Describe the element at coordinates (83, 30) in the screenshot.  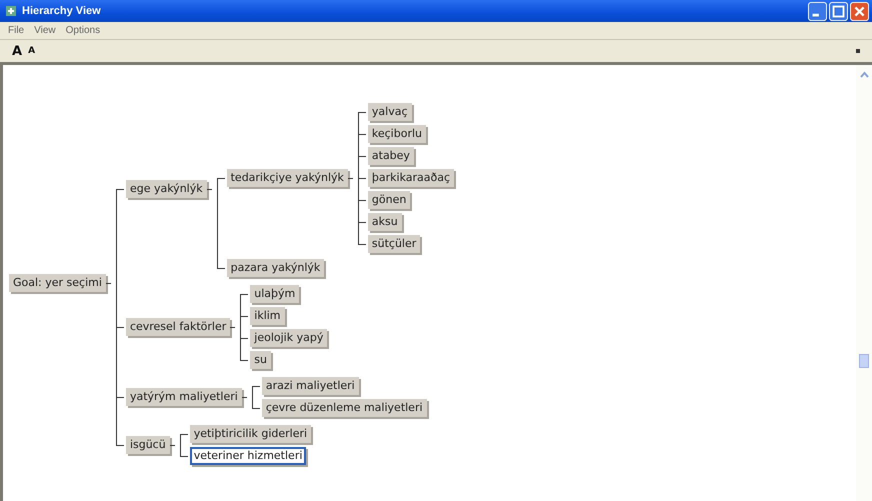
I see `menu-item: Options` at that location.